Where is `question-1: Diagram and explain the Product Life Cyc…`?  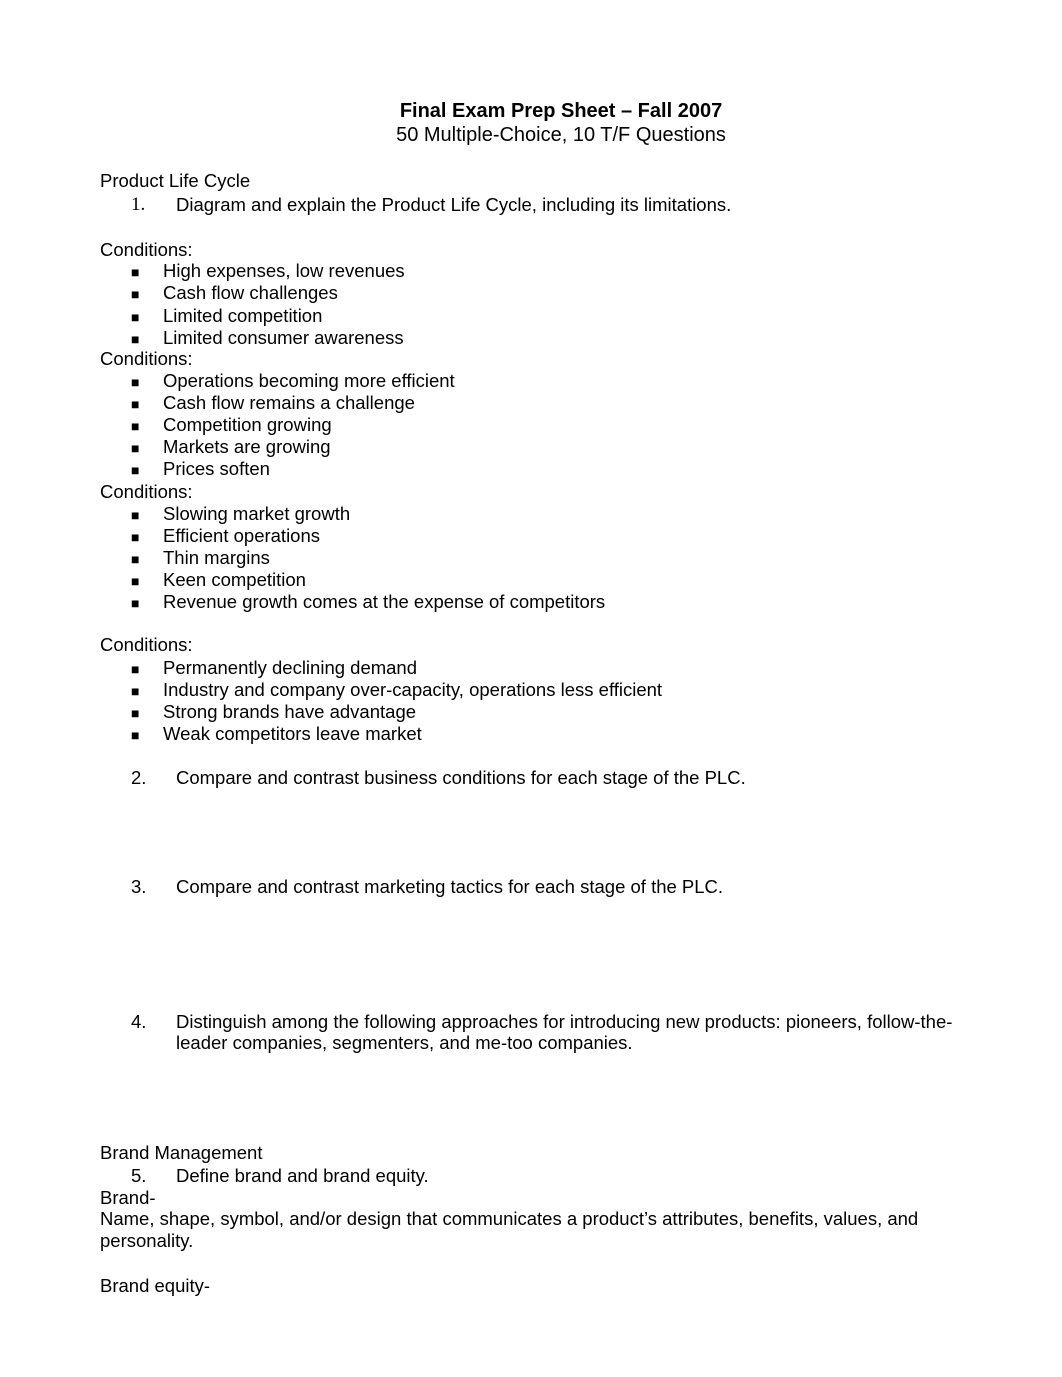
question-1: Diagram and explain the Product Life Cyc… is located at coordinates (454, 204).